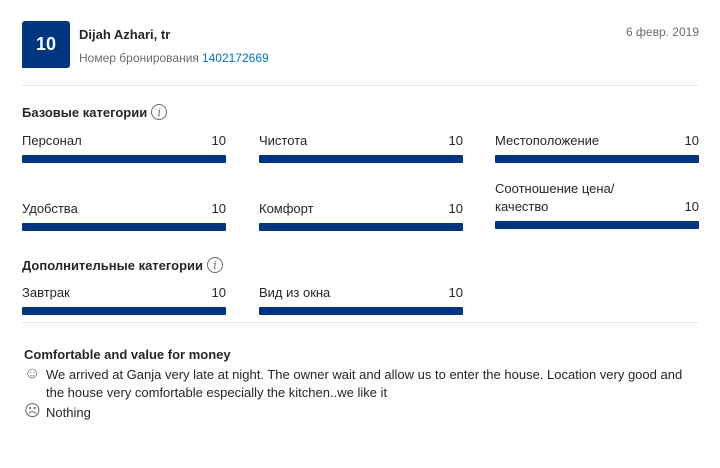 This screenshot has height=468, width=720. I want to click on category-location: Местоположение 10, so click(597, 147).